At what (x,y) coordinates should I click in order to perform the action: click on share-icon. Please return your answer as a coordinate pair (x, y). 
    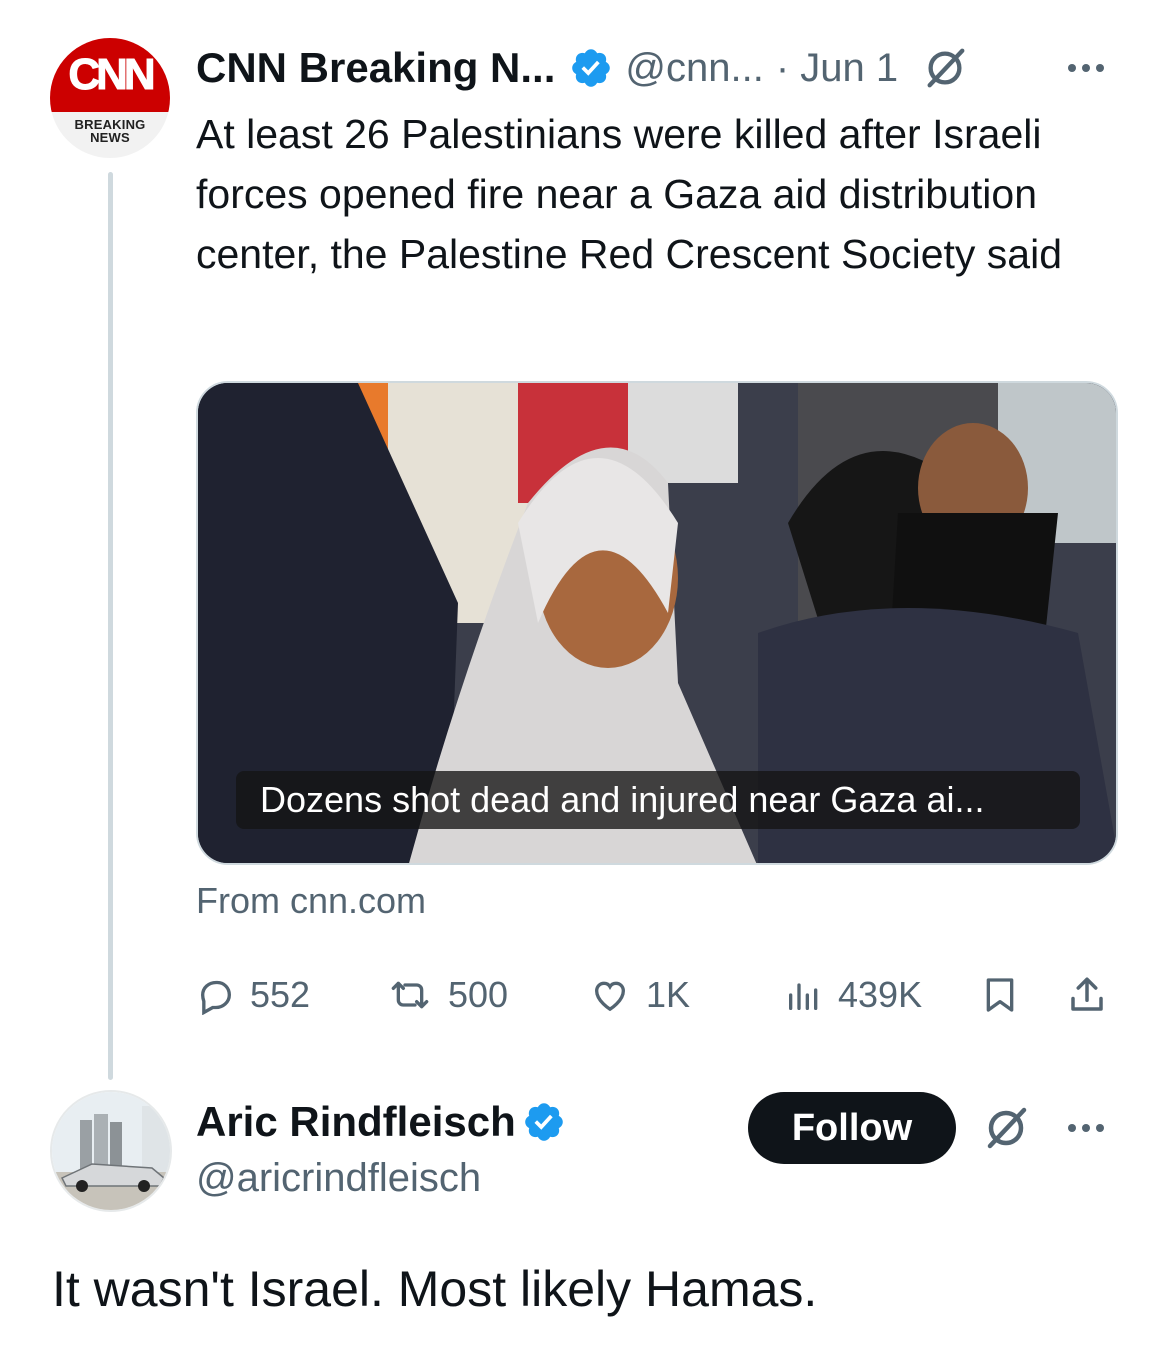
    Looking at the image, I should click on (1087, 994).